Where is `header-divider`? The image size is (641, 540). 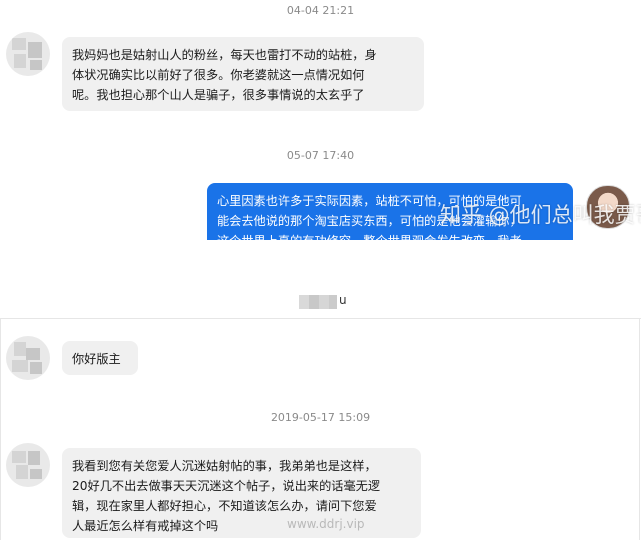 header-divider is located at coordinates (320, 318).